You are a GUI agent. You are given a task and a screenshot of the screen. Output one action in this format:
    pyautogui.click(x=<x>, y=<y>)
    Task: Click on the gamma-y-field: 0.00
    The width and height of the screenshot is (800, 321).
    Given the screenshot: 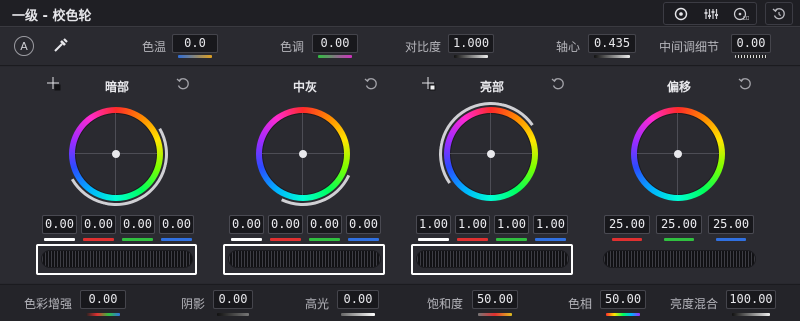 What is the action you would take?
    pyautogui.click(x=246, y=224)
    